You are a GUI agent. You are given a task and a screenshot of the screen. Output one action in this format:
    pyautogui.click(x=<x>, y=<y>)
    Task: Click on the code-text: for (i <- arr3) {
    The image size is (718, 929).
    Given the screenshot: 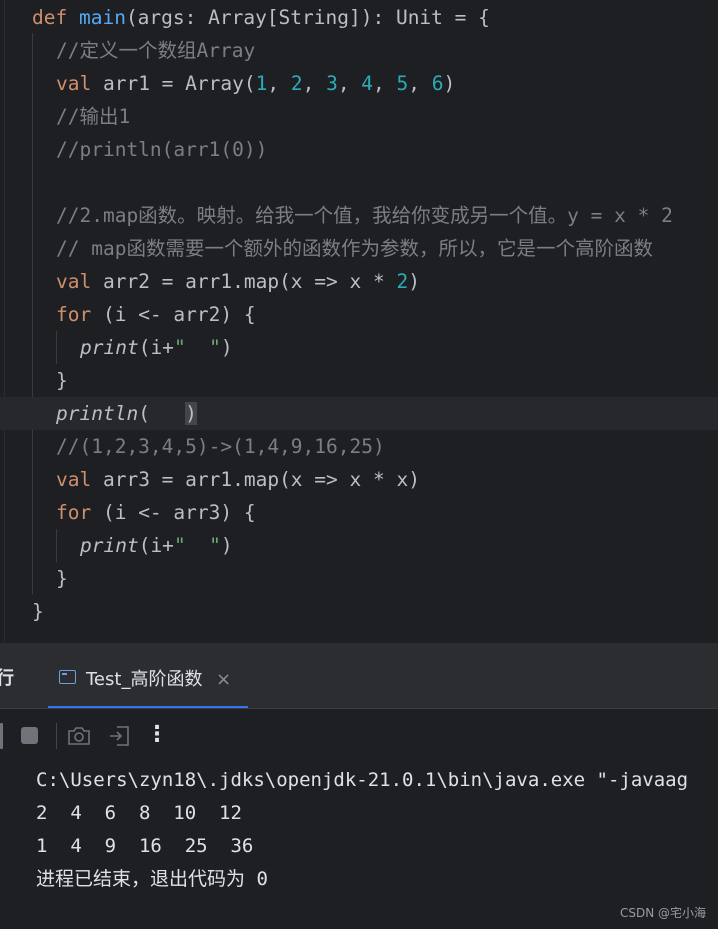 What is the action you would take?
    pyautogui.click(x=156, y=512)
    